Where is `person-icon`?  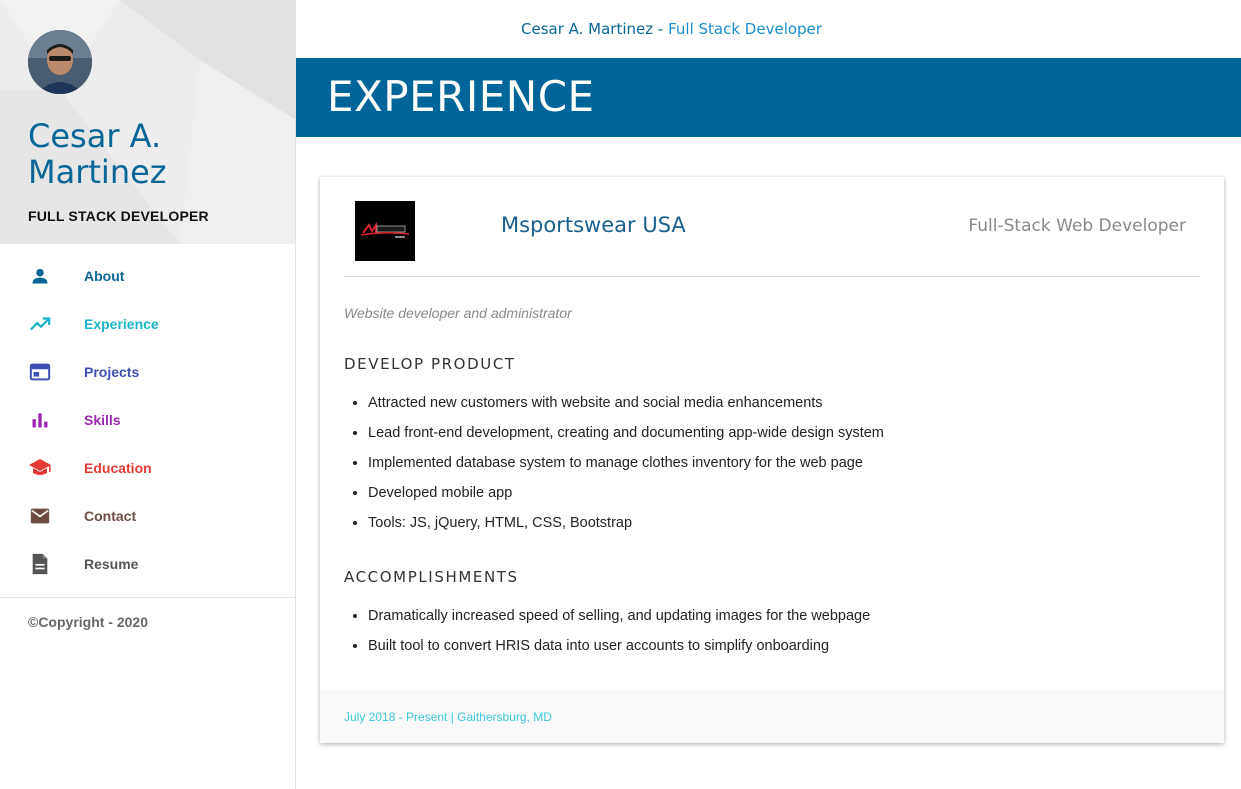
person-icon is located at coordinates (40, 276).